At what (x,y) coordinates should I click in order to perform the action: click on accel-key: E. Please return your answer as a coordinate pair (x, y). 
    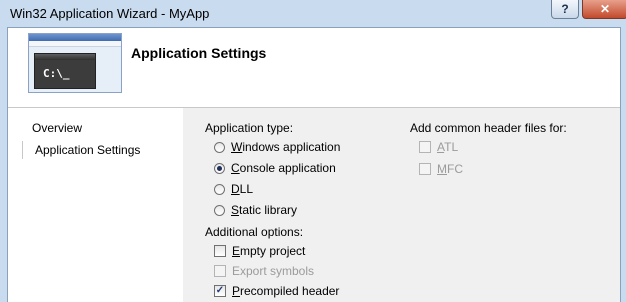
    Looking at the image, I should click on (236, 251).